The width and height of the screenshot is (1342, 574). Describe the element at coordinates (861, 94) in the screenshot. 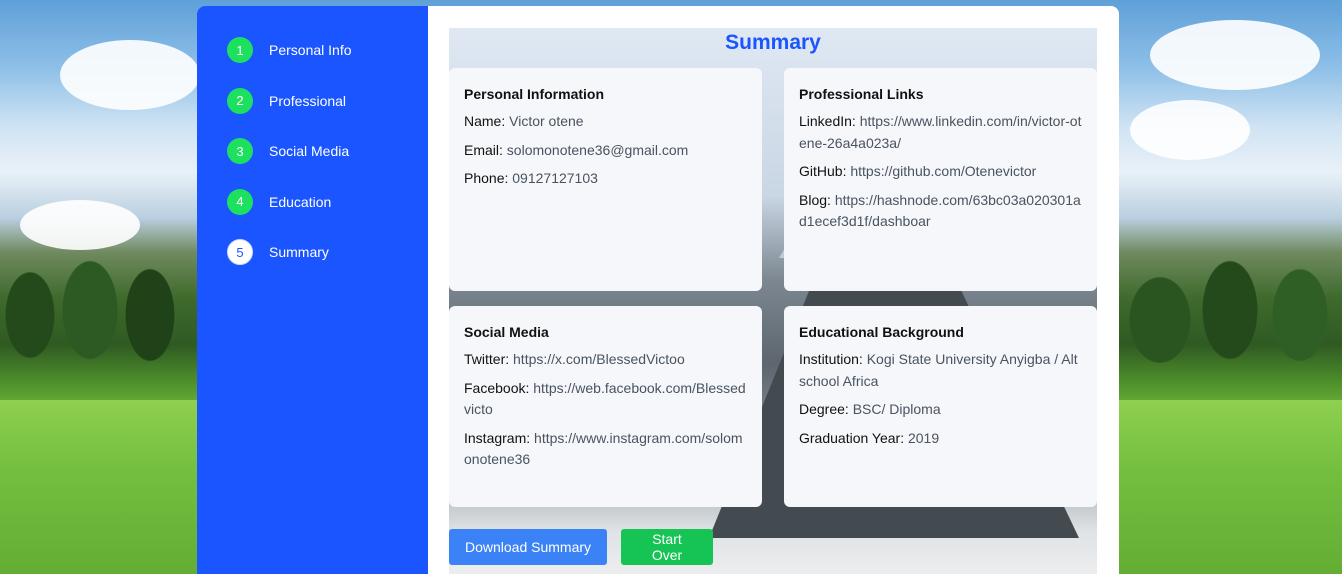

I see `card-heading: Professional Links` at that location.